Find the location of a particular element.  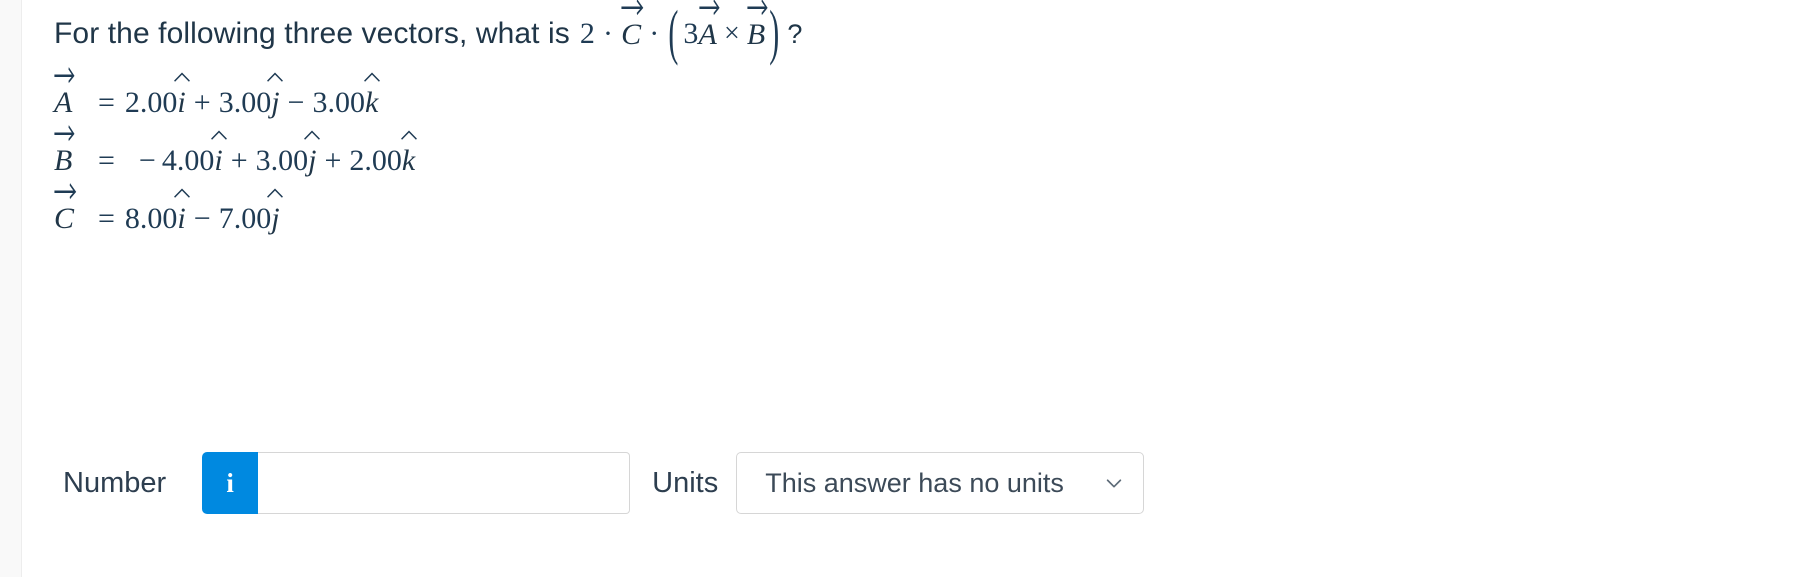

number-label: Number is located at coordinates (115, 482).